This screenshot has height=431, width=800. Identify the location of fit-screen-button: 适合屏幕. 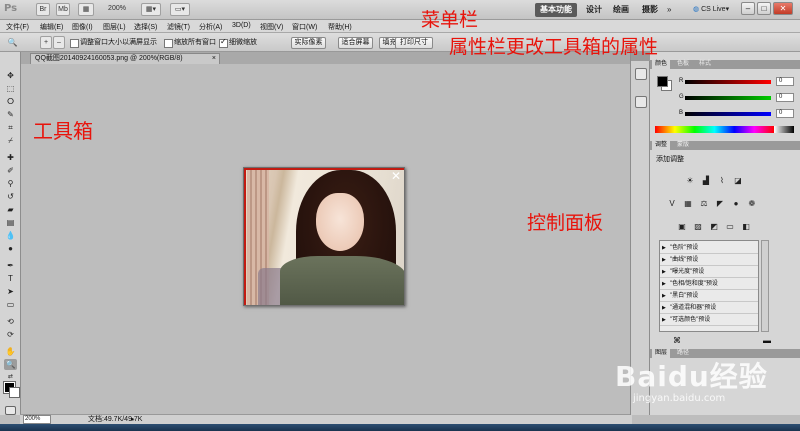
(355, 43).